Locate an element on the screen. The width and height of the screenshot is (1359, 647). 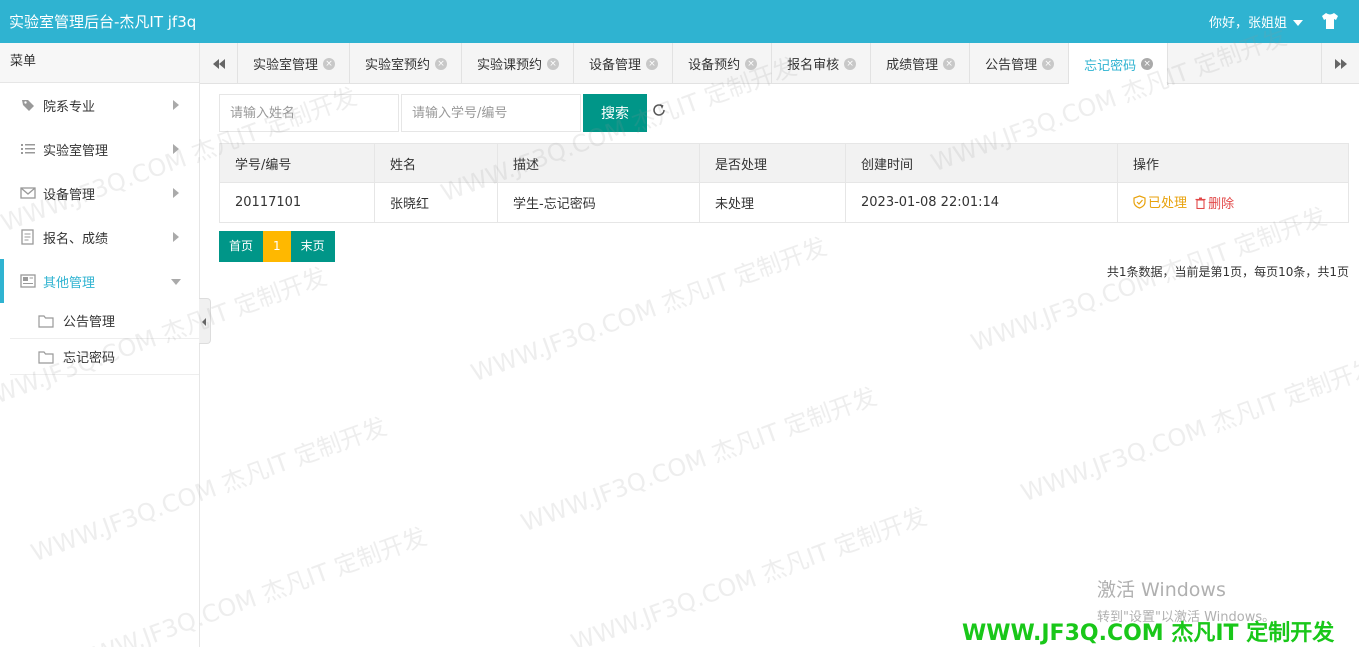
app-title: 实验室管理后台-杰凡IT jf3q is located at coordinates (103, 22).